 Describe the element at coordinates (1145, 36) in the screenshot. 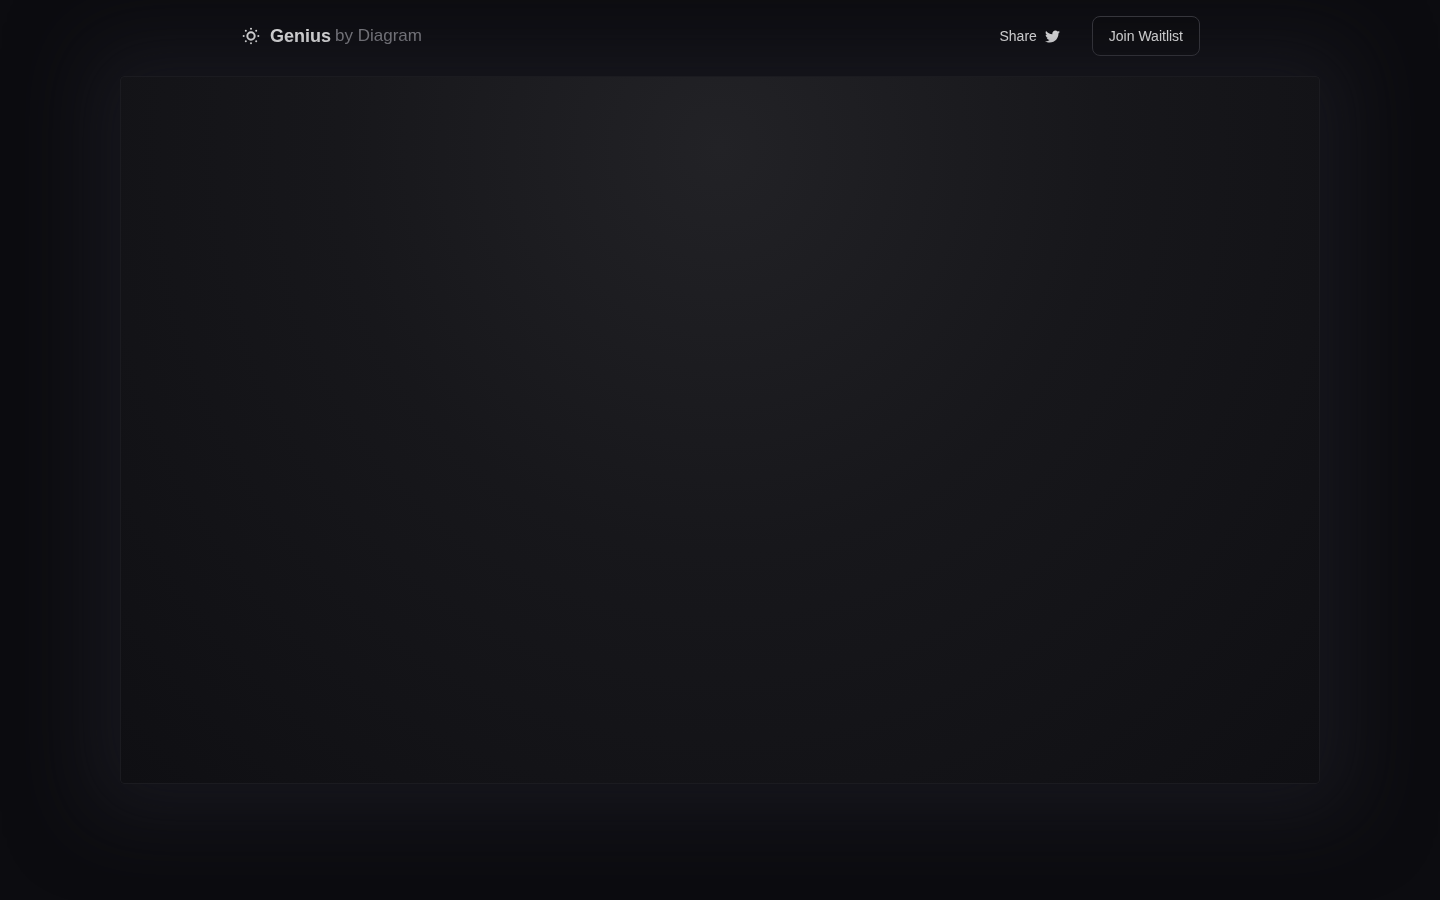

I see `join-waitlist-button: Join Waitlist` at that location.